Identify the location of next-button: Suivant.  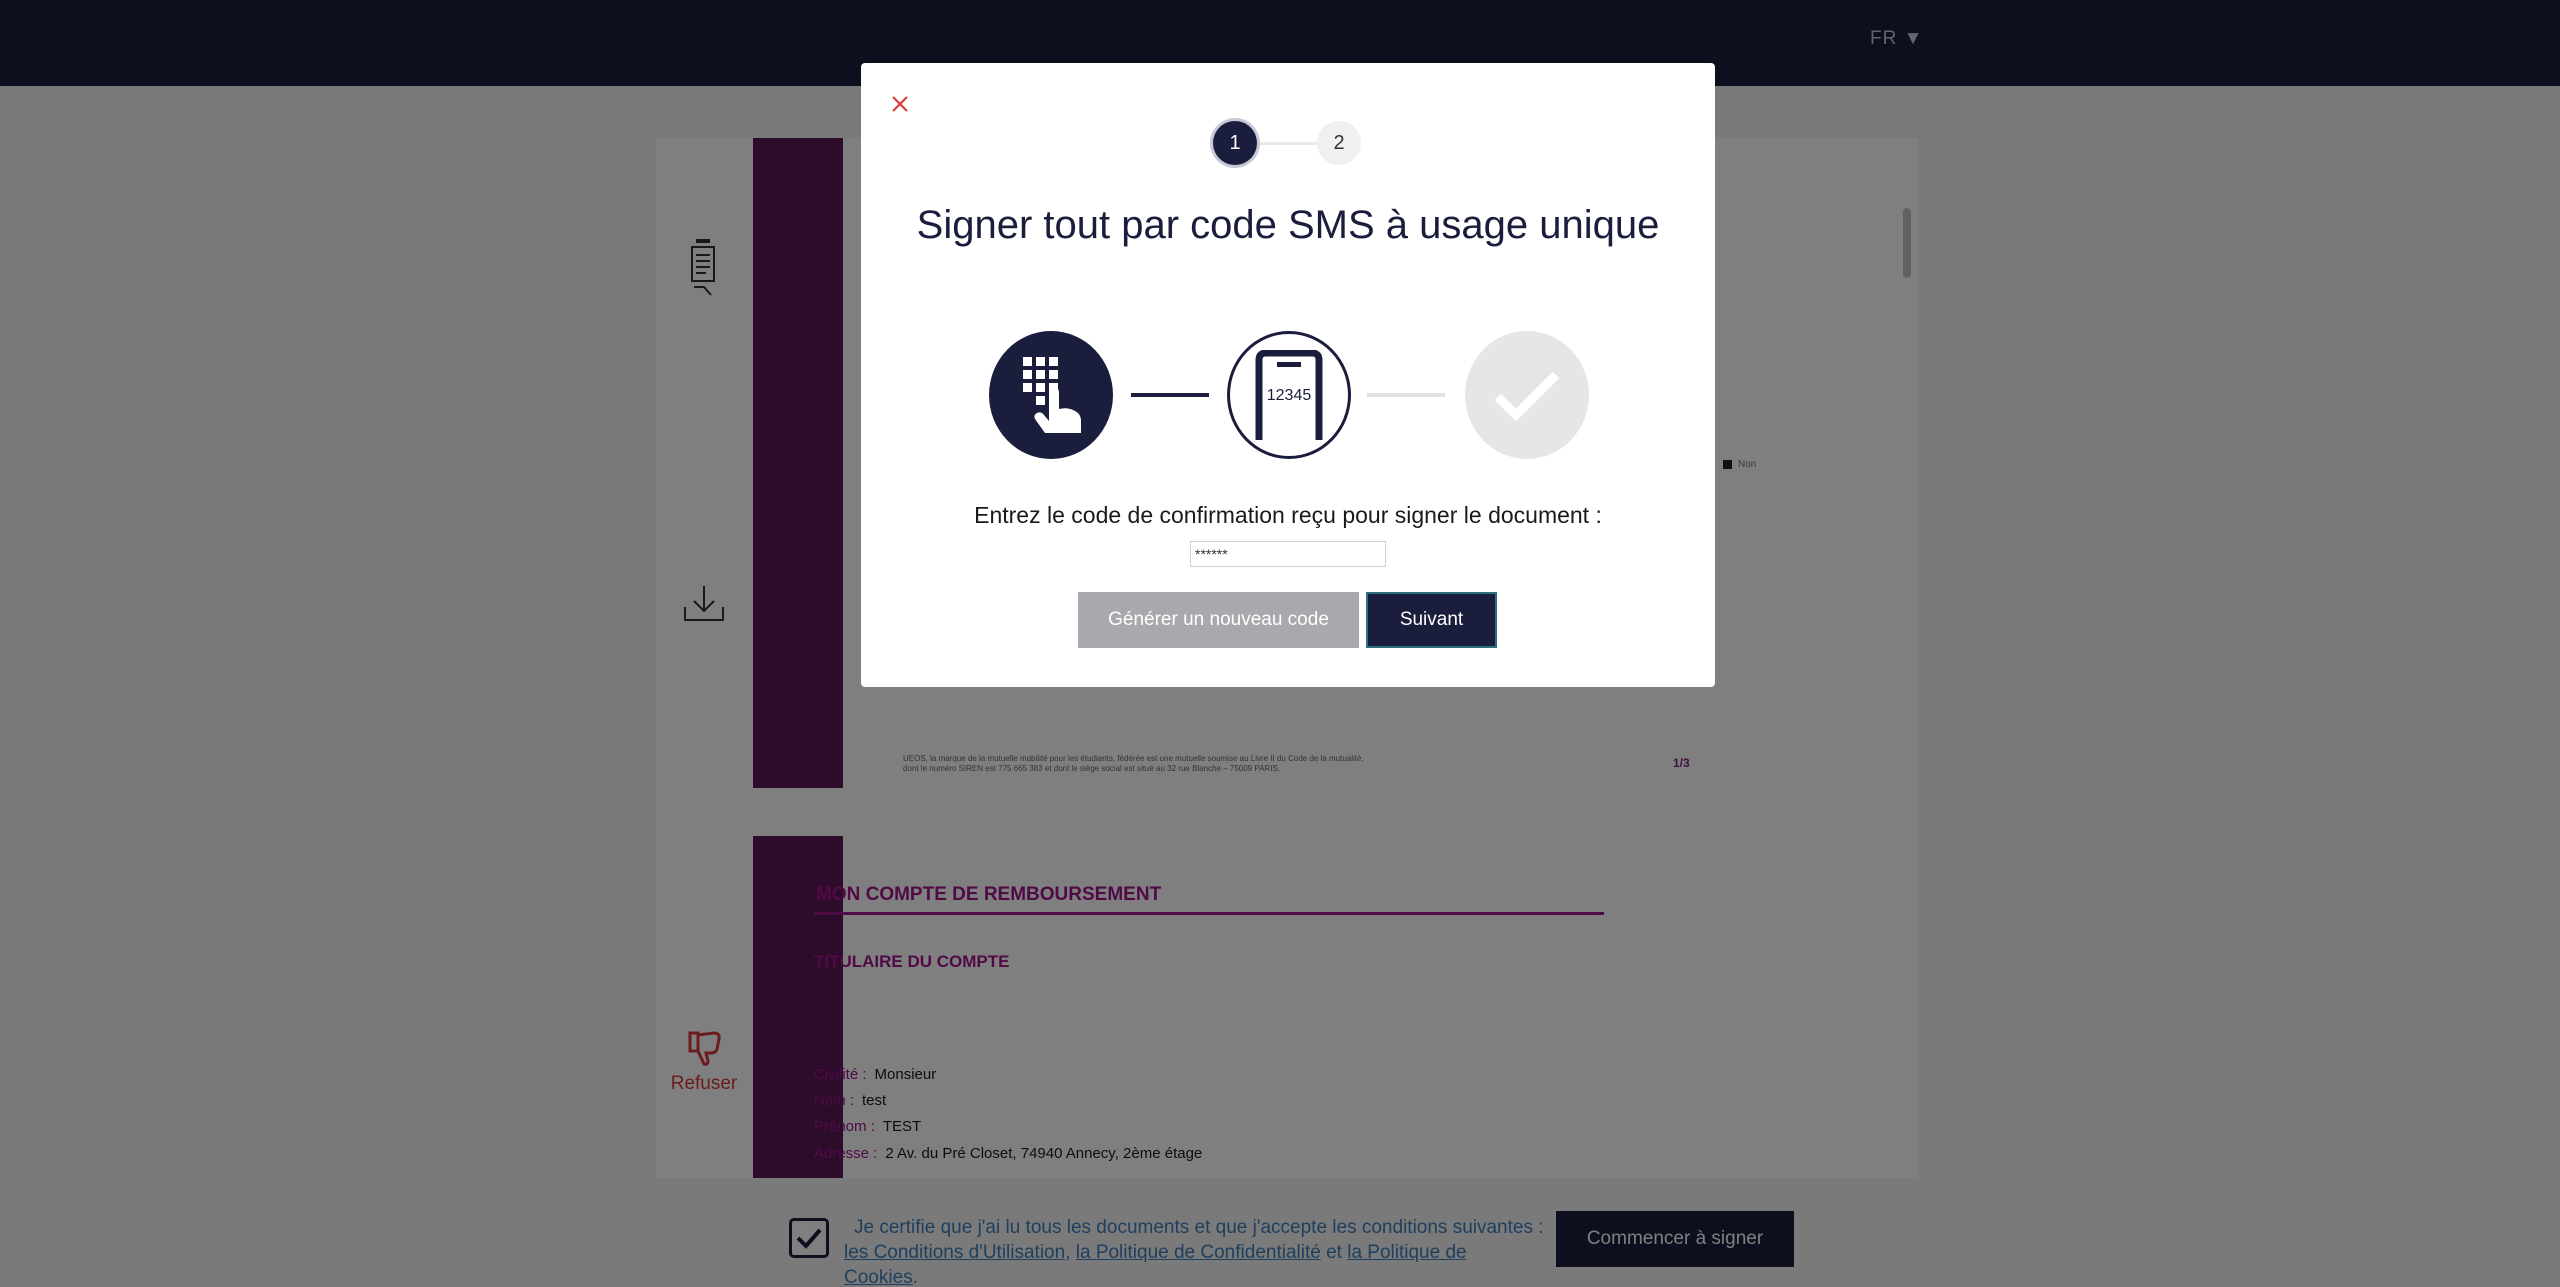
(1431, 620).